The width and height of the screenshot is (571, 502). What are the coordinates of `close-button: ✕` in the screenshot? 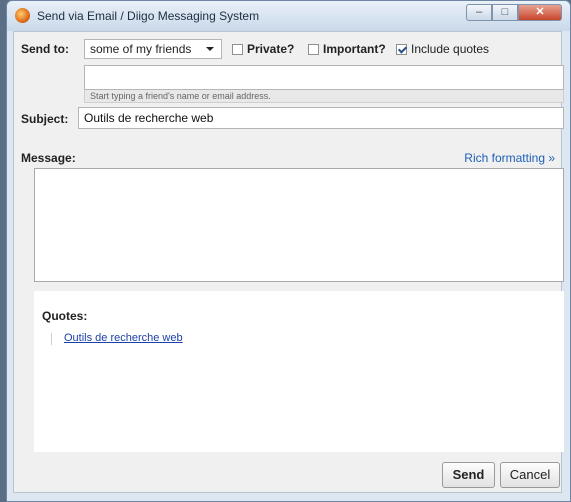 It's located at (540, 12).